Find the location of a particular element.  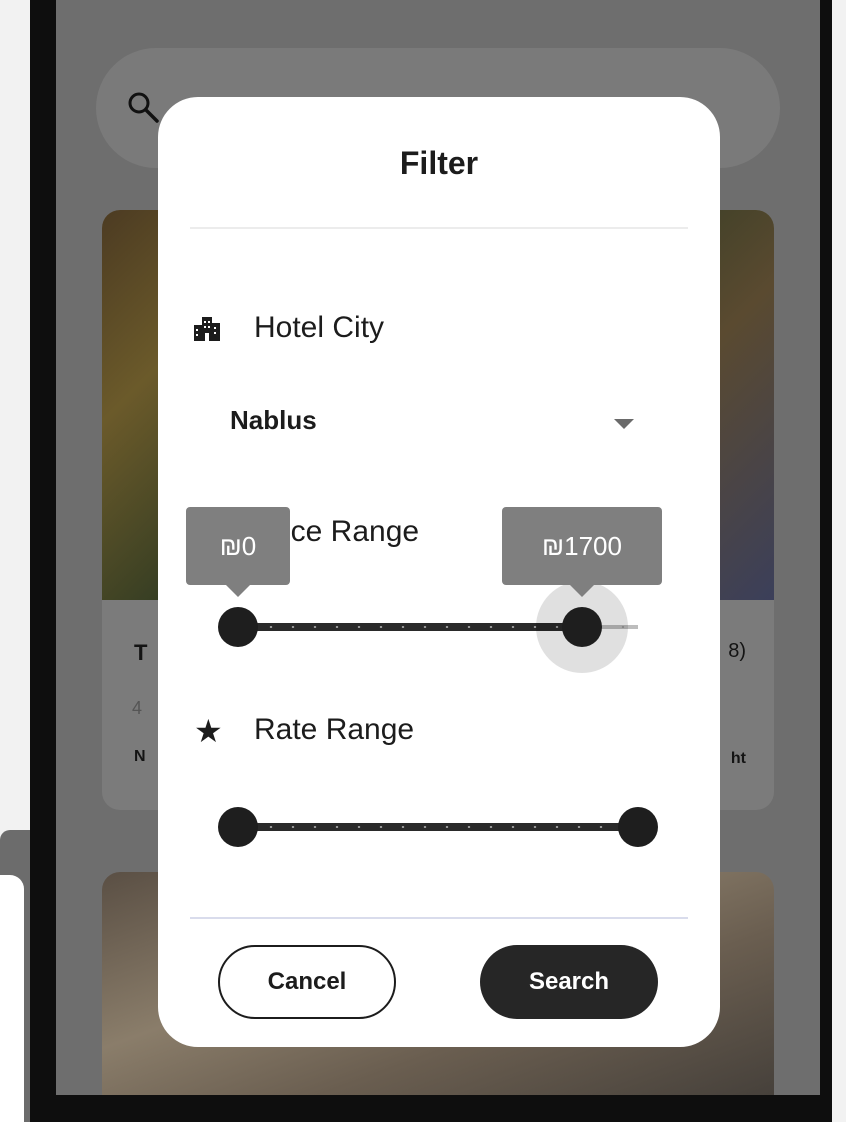

star-icon: ★ is located at coordinates (208, 731).